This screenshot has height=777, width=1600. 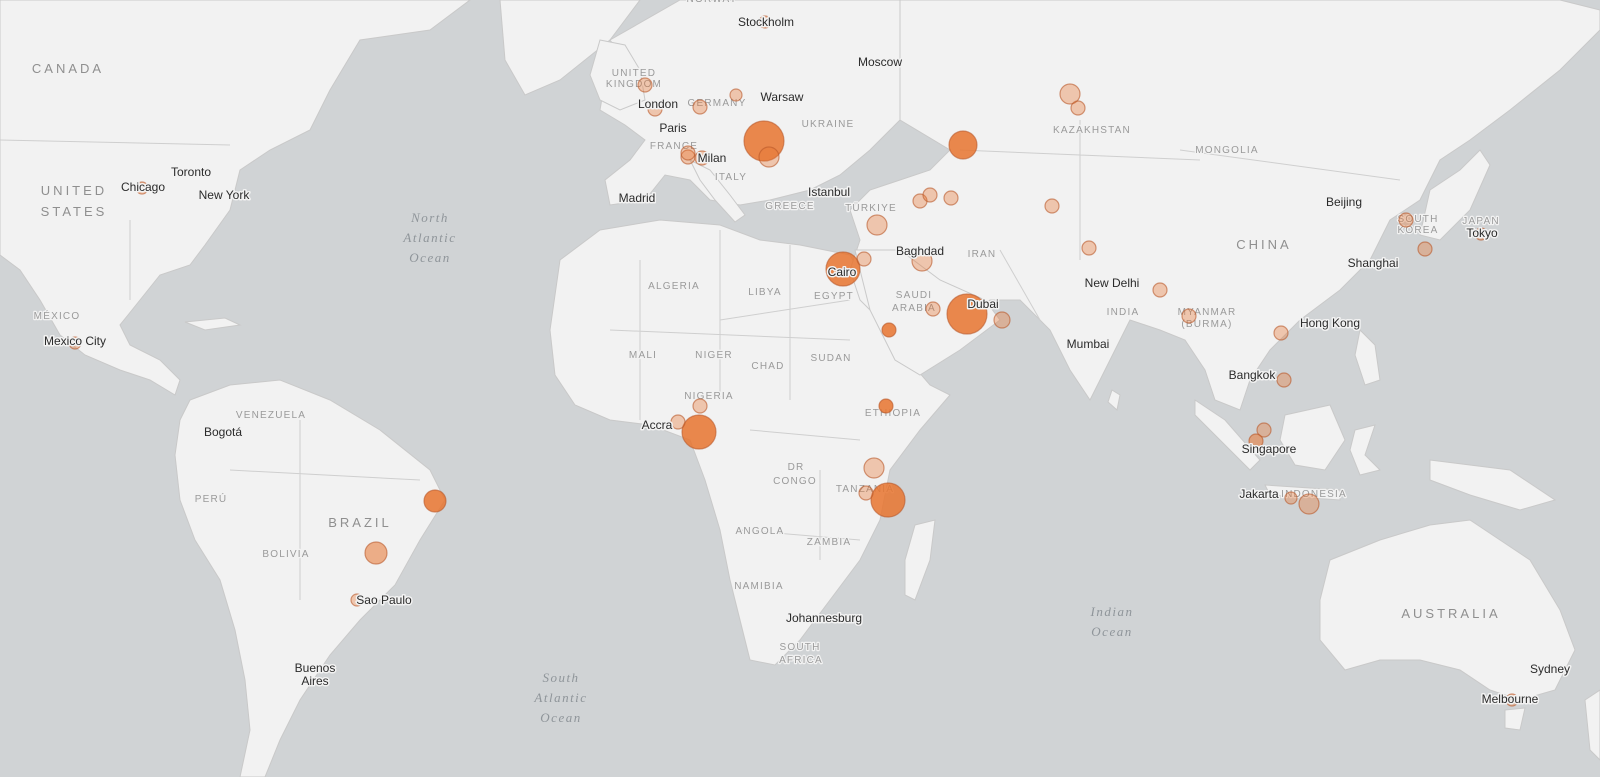 What do you see at coordinates (1123, 312) in the screenshot?
I see `country-label: INDIA` at bounding box center [1123, 312].